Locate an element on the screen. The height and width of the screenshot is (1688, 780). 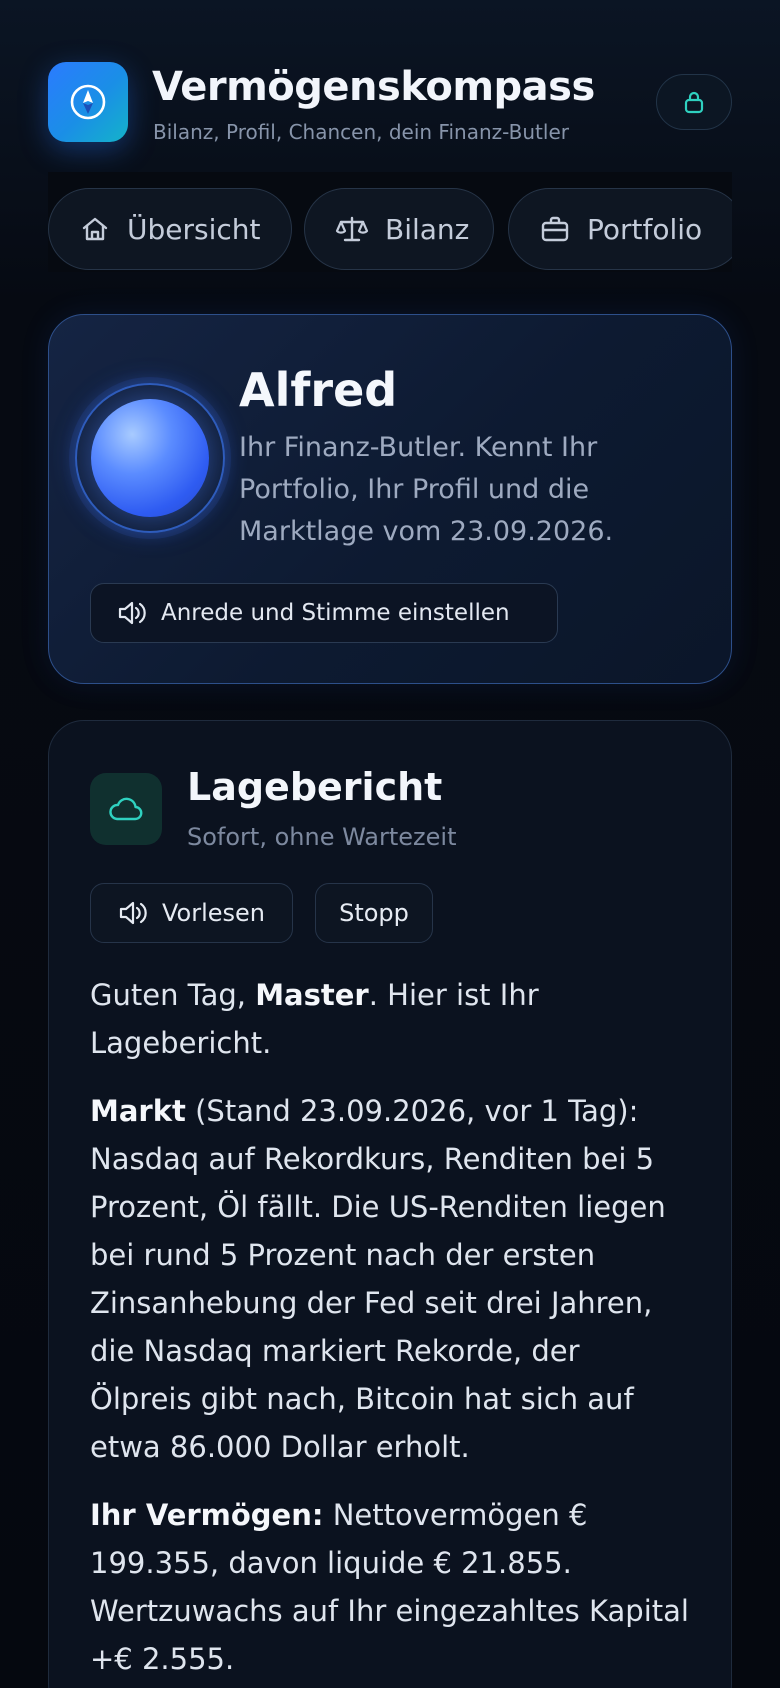
cloud-icon is located at coordinates (126, 809).